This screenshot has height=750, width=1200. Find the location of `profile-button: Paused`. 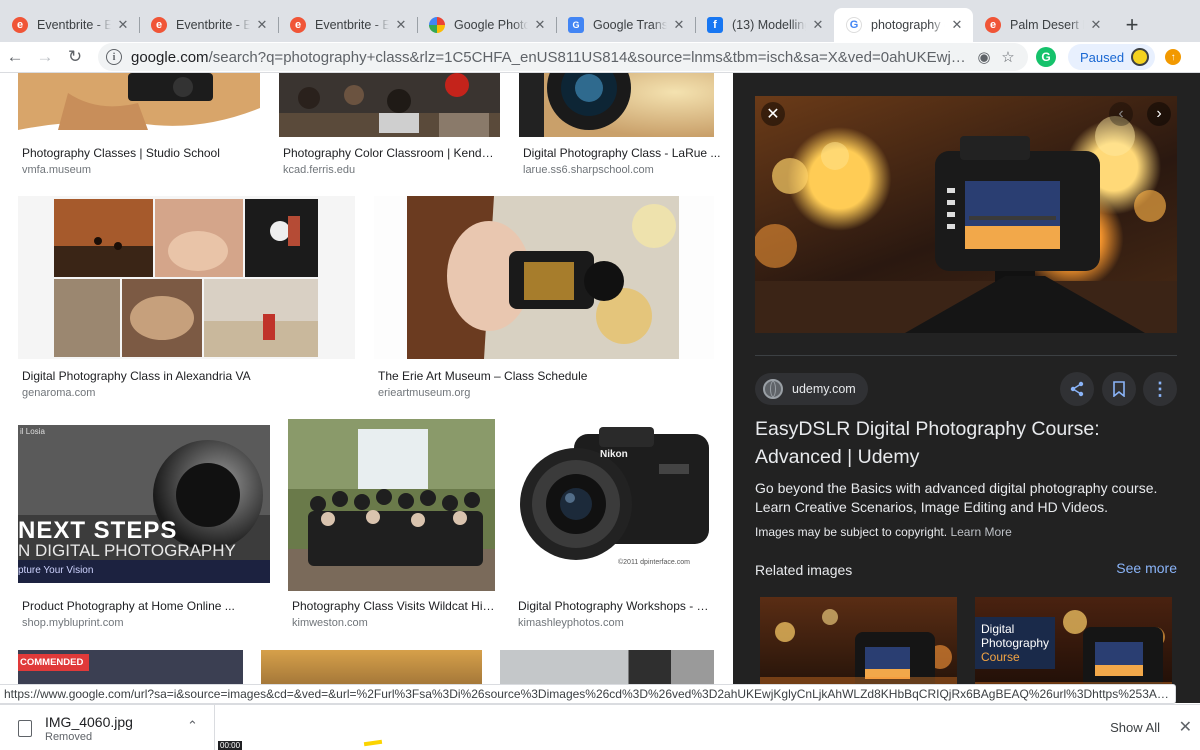

profile-button: Paused is located at coordinates (1112, 57).